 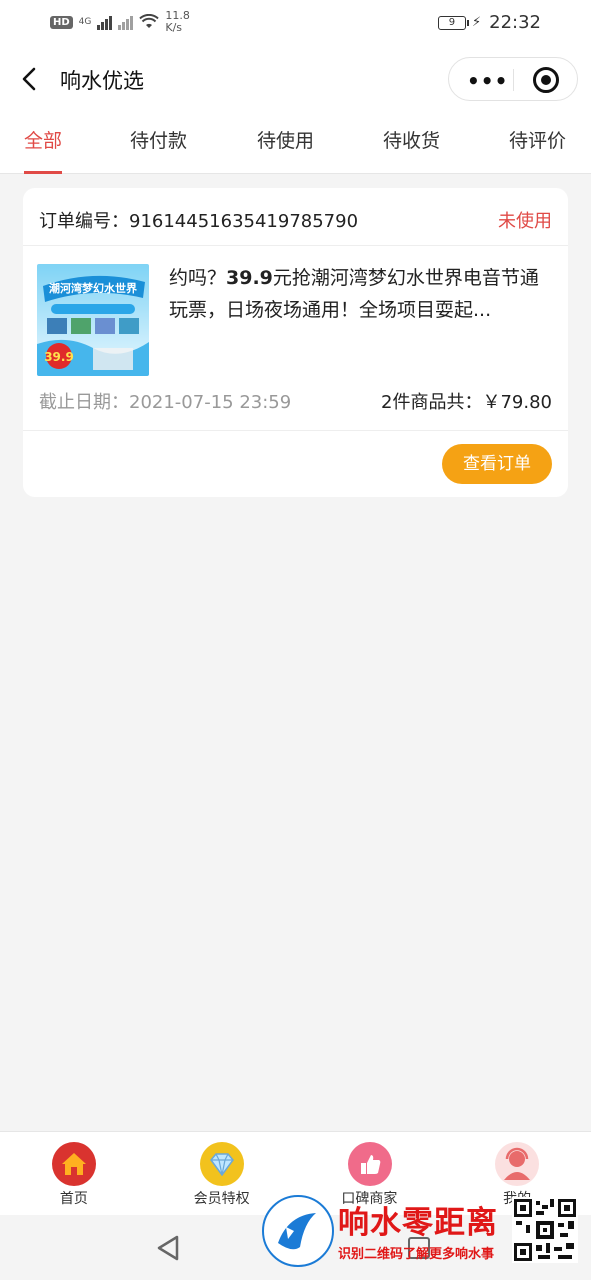 I want to click on order-number-label: 订单编号：, so click(x=84, y=221).